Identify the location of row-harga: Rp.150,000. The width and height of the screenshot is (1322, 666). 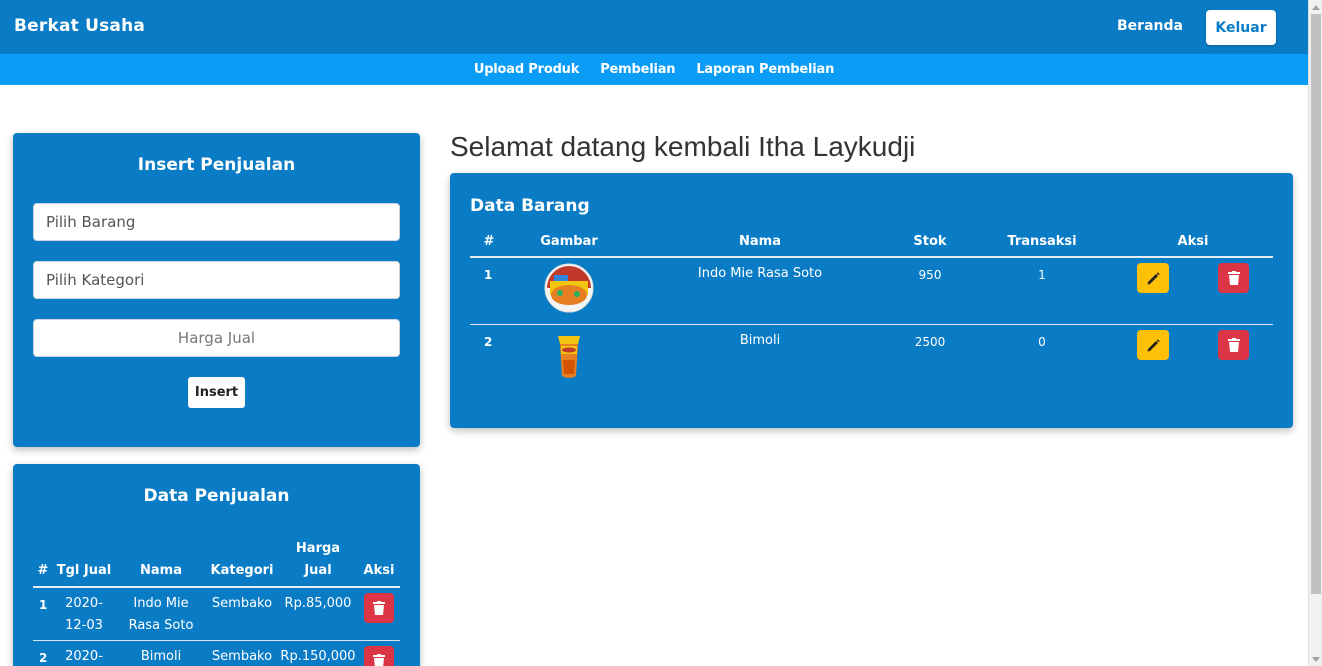
(318, 656).